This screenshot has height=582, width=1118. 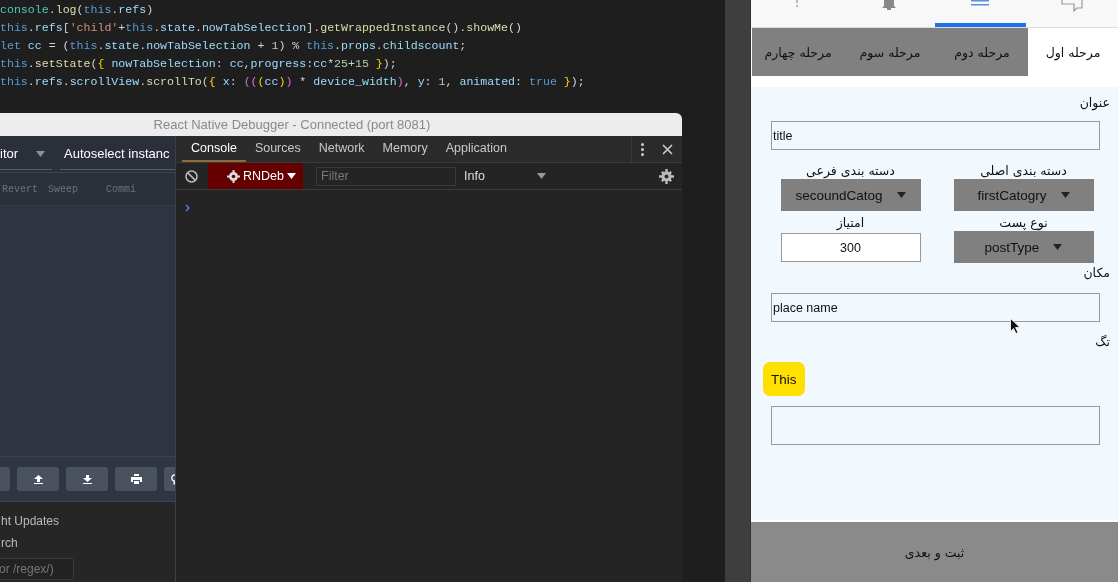 I want to click on mouse-cursor-icon, so click(x=1015, y=326).